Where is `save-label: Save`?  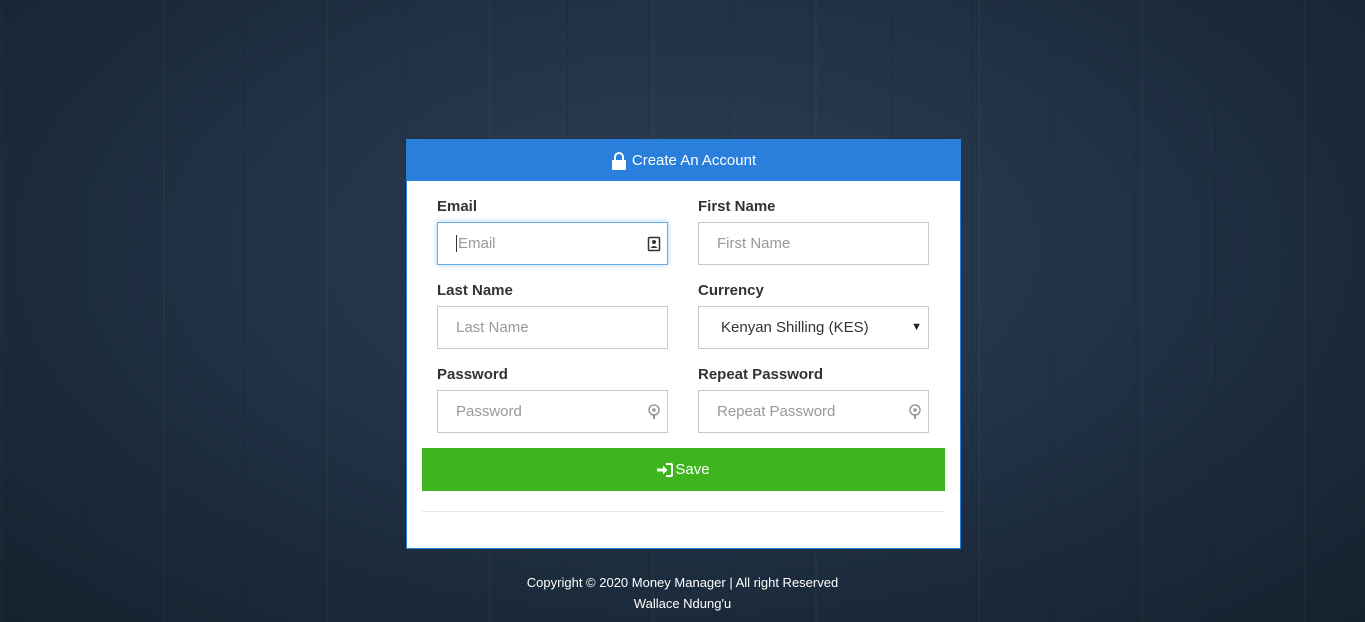 save-label: Save is located at coordinates (692, 469).